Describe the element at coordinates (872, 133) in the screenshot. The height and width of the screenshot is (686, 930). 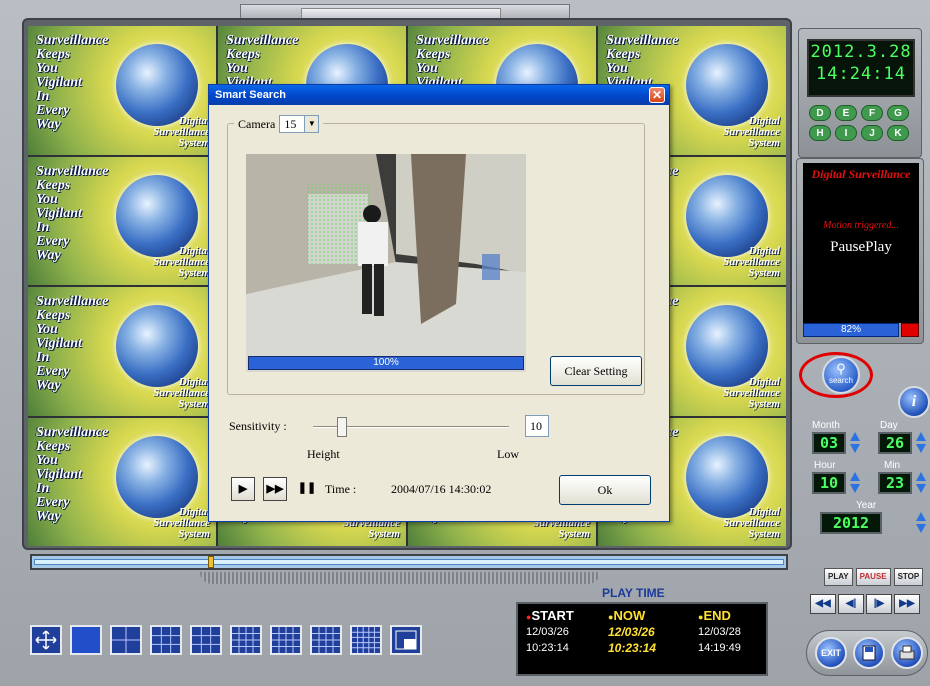
I see `group-key-j: J` at that location.